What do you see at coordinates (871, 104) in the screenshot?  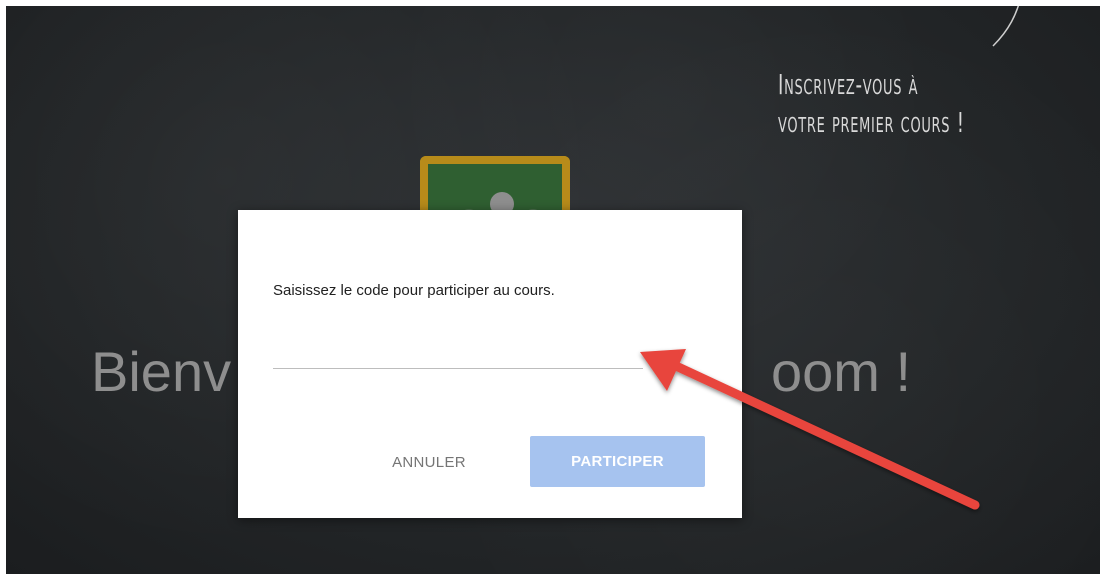 I see `promo-text: Inscrivez-vous à votre premier cours !` at bounding box center [871, 104].